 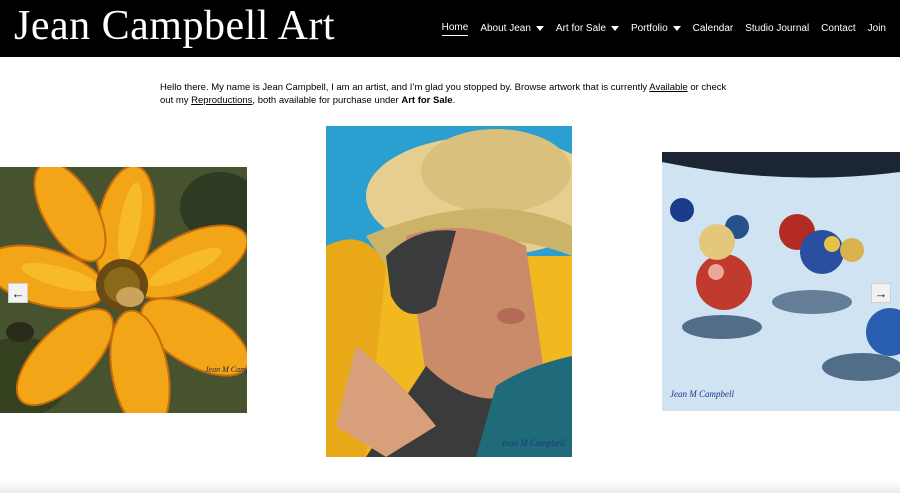 I want to click on nav-label: Studio Journal, so click(x=777, y=28).